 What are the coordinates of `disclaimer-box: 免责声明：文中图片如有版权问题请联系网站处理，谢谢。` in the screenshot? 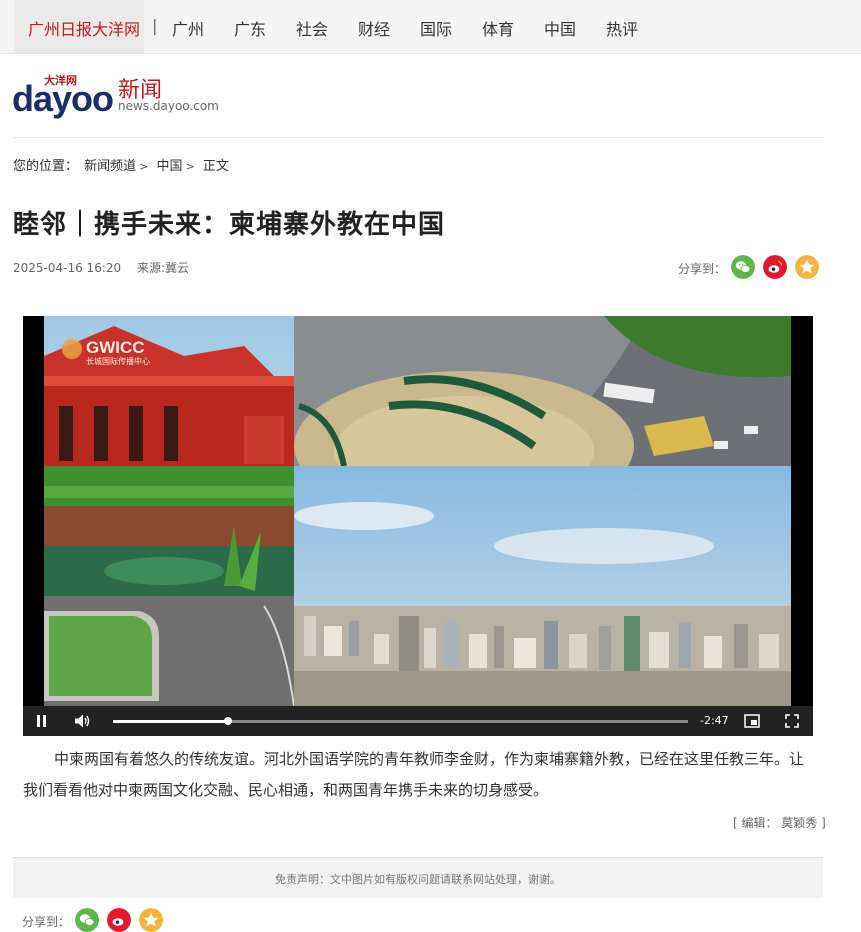 It's located at (418, 877).